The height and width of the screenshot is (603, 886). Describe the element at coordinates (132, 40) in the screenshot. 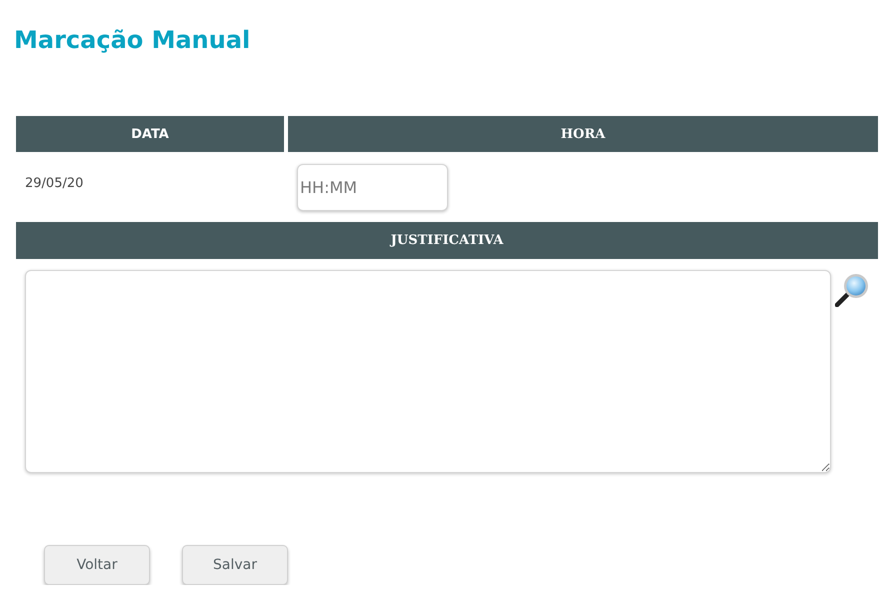

I see `page-title: Marcação Manual` at that location.